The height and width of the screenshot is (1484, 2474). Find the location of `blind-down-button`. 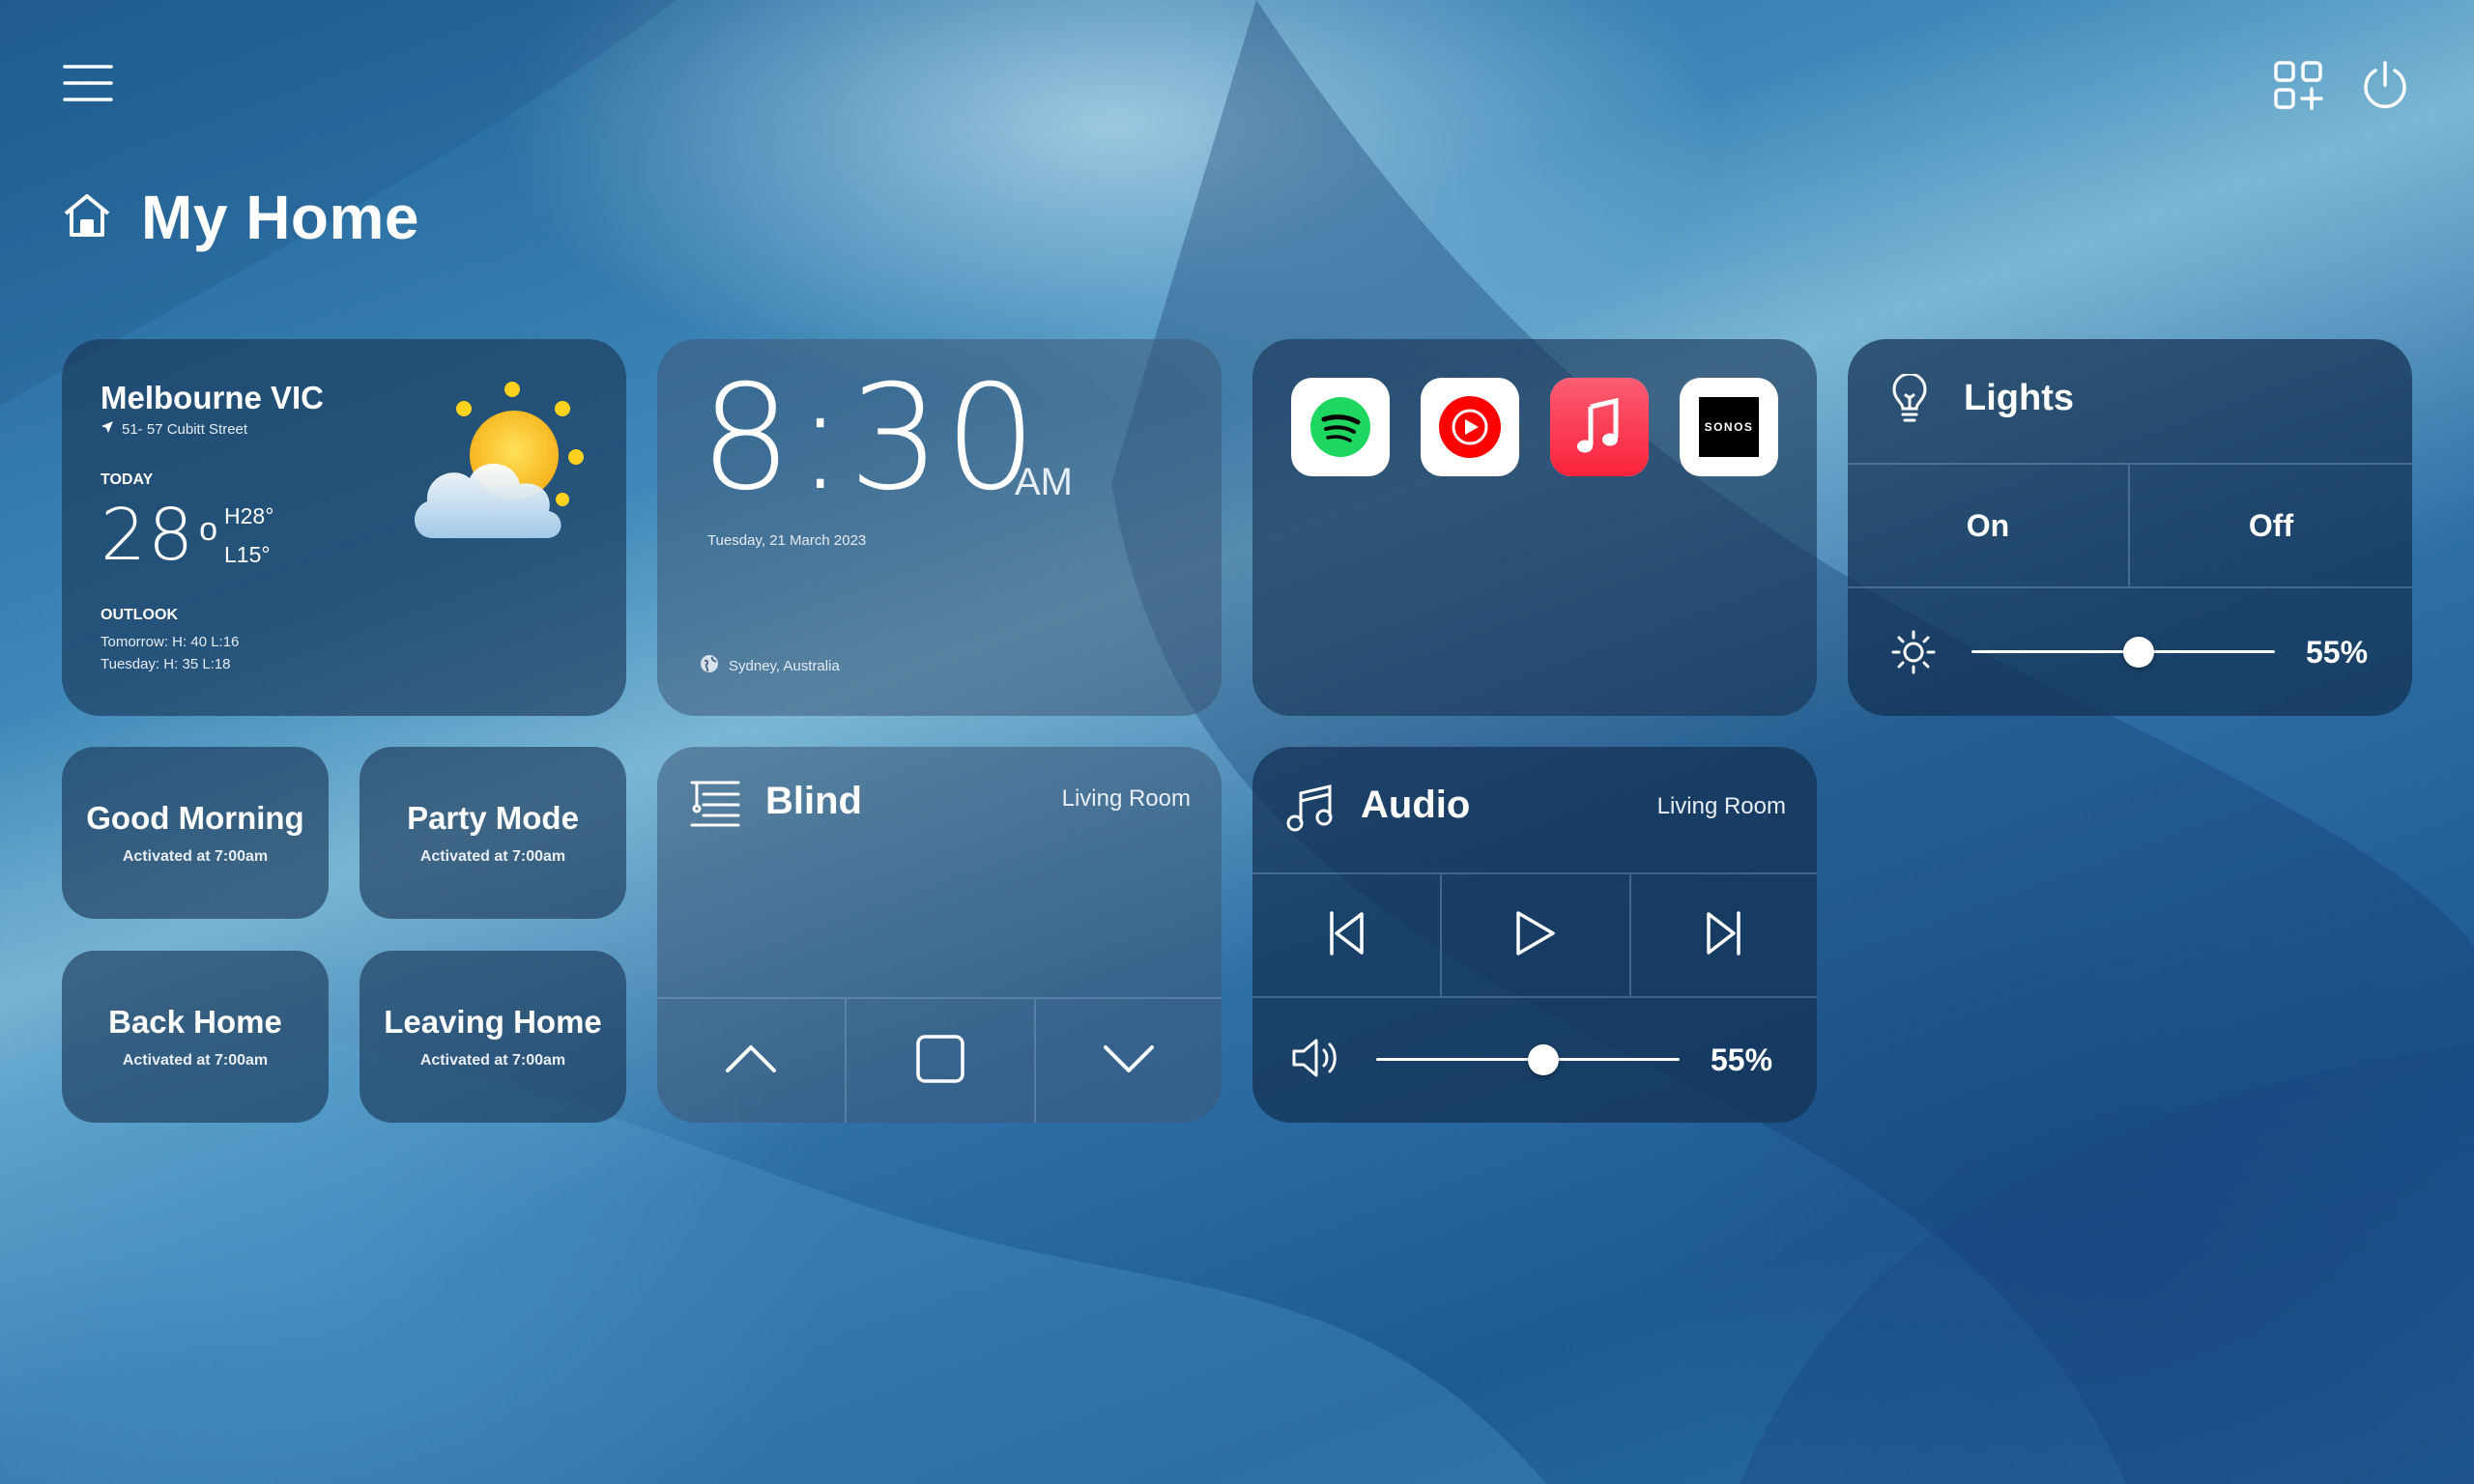

blind-down-button is located at coordinates (1129, 1061).